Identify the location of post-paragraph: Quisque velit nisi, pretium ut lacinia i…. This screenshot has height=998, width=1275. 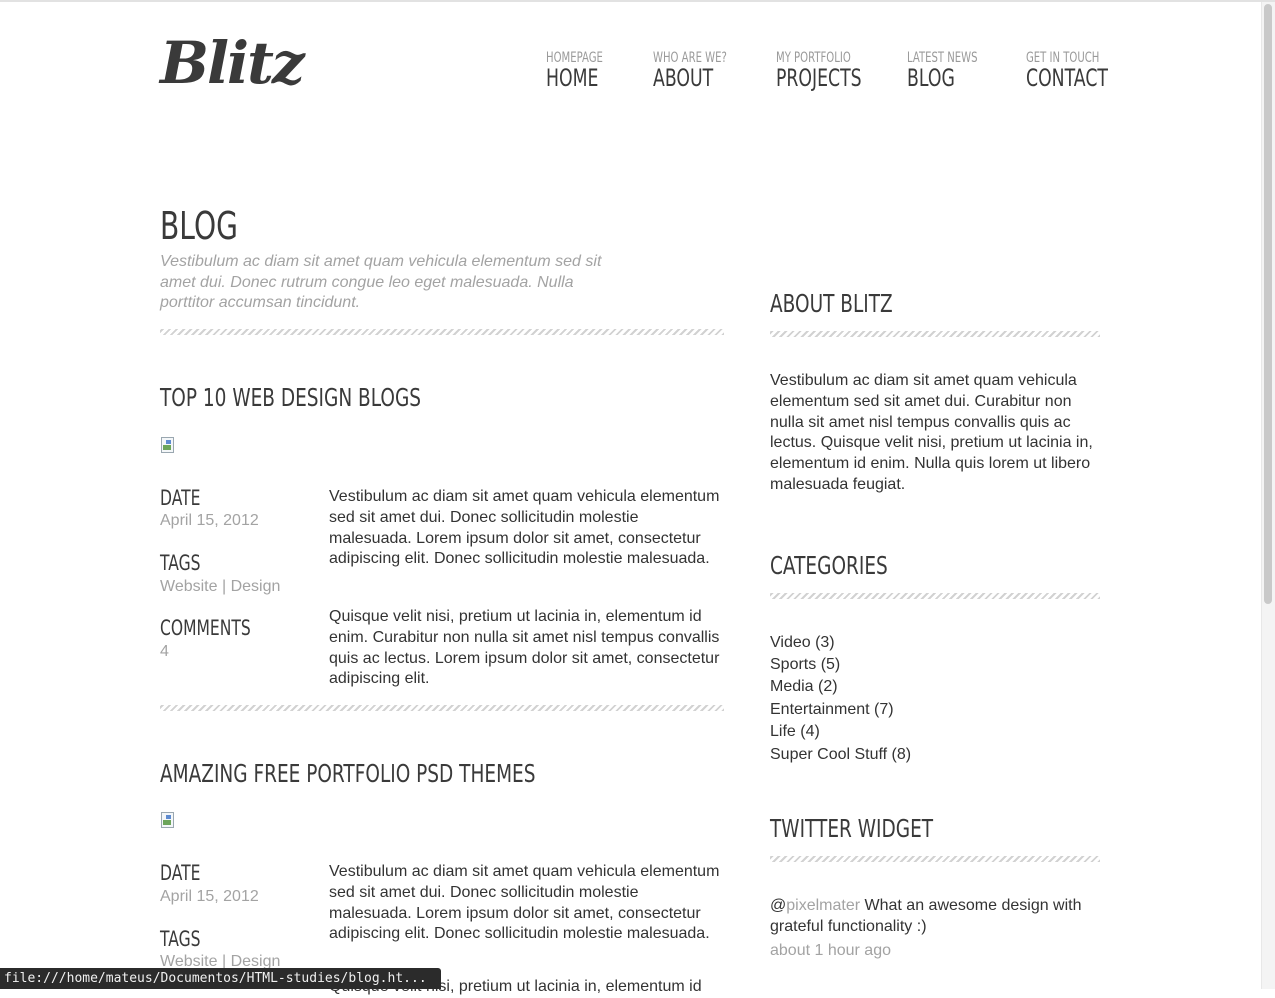
(524, 648).